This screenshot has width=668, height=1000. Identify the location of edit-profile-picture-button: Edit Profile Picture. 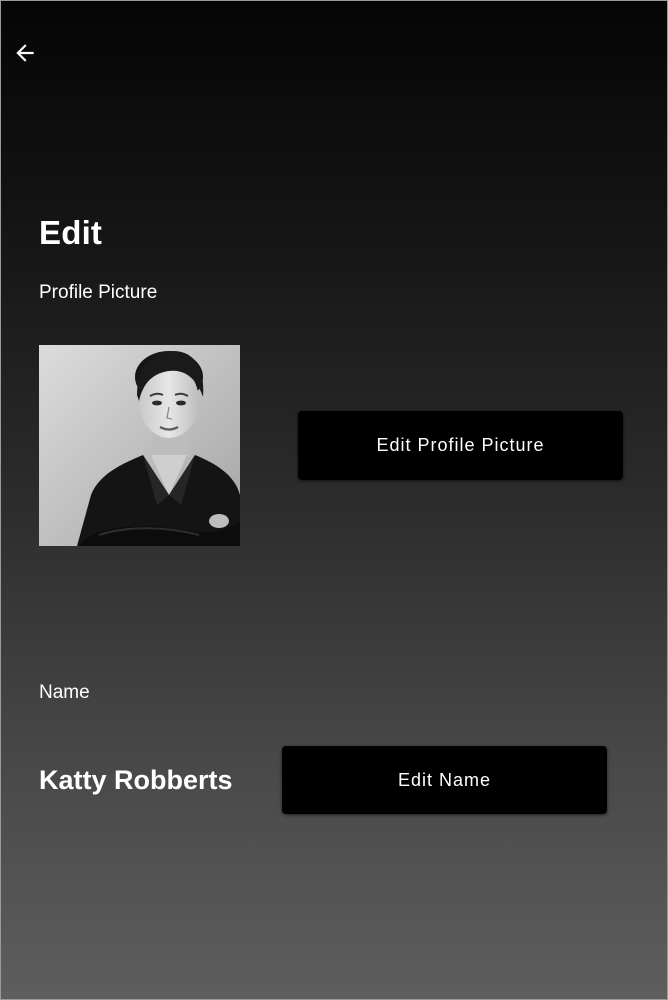
(460, 445).